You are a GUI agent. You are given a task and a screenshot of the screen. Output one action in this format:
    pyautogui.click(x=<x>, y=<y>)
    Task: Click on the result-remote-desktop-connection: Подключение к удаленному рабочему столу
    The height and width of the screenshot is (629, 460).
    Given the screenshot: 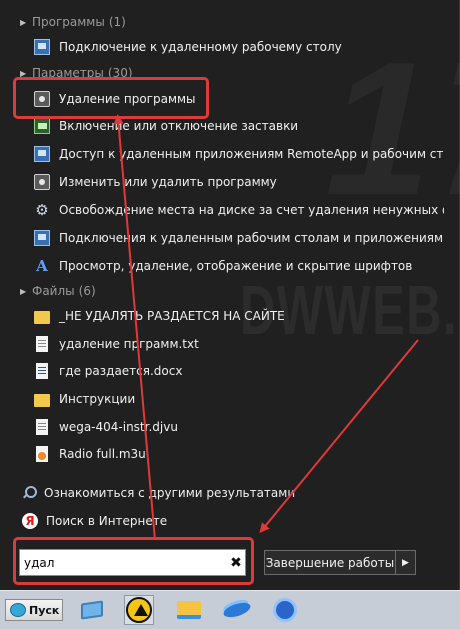 What is the action you would take?
    pyautogui.click(x=239, y=47)
    